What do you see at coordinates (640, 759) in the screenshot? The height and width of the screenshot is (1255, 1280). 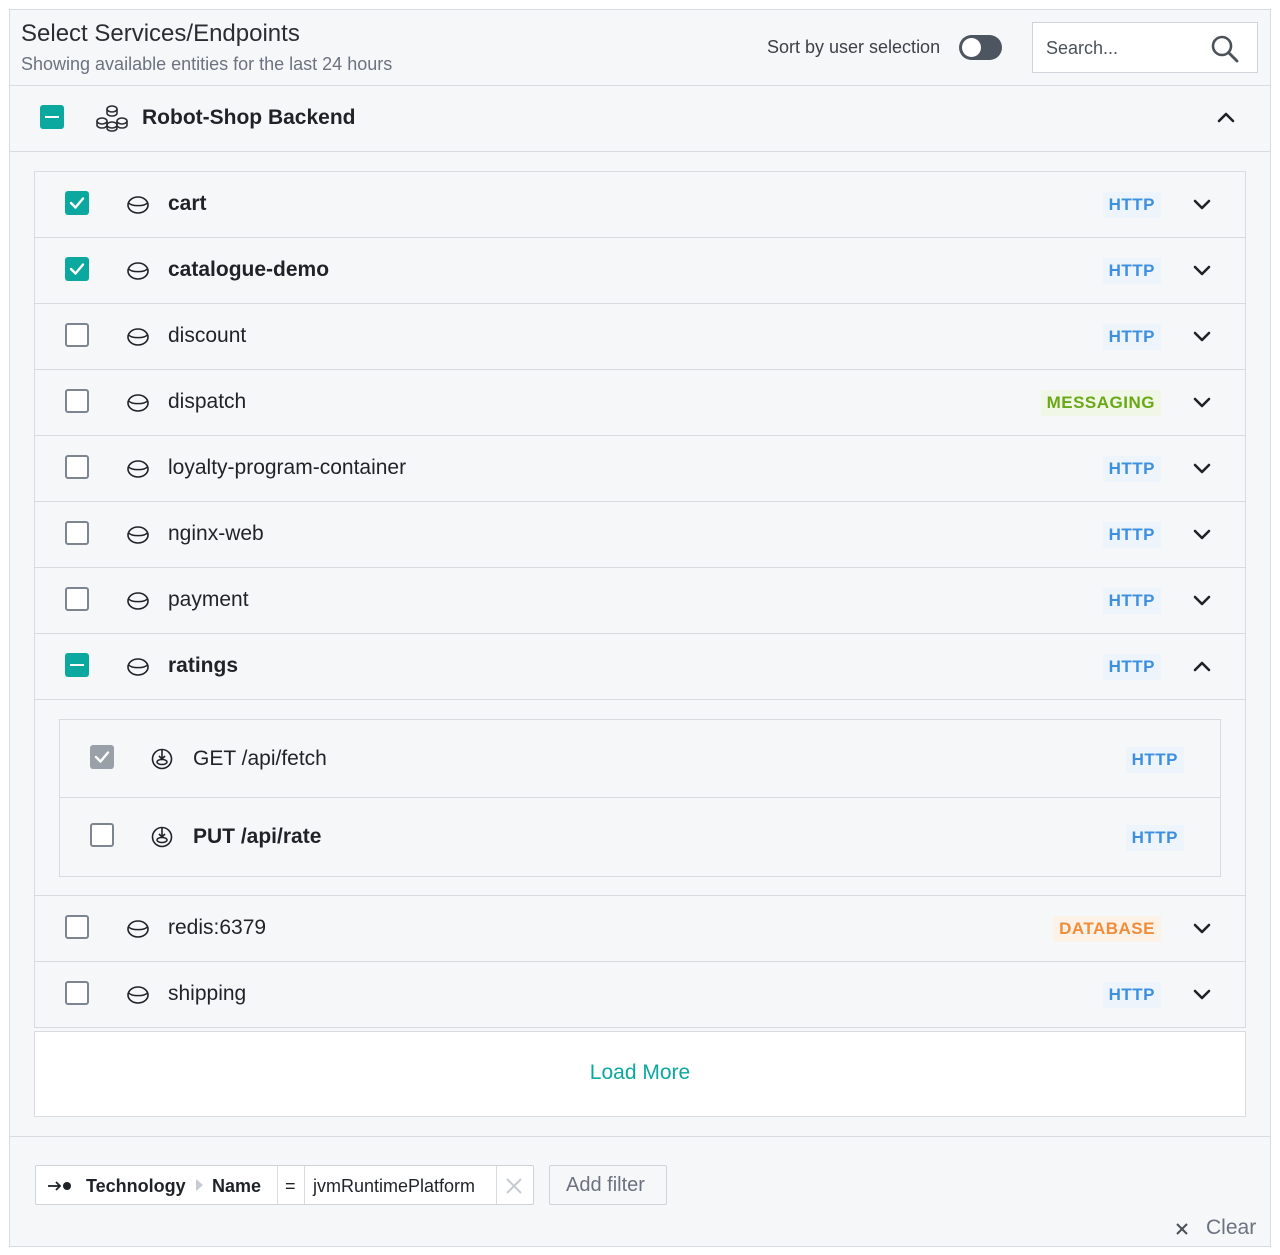 I see `endpoint-row: GET /api/fetch HTTP` at bounding box center [640, 759].